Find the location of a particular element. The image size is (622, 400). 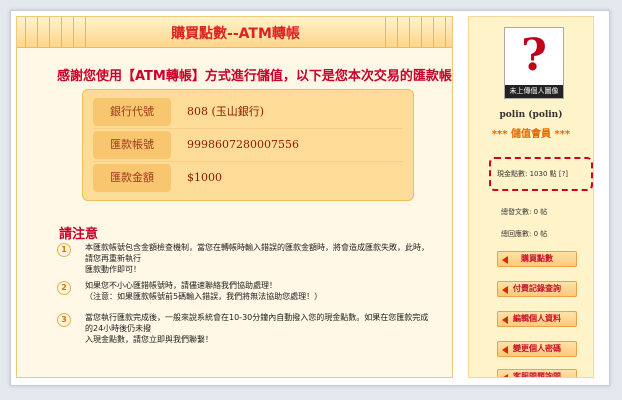

amount-value: $1000 is located at coordinates (204, 177).